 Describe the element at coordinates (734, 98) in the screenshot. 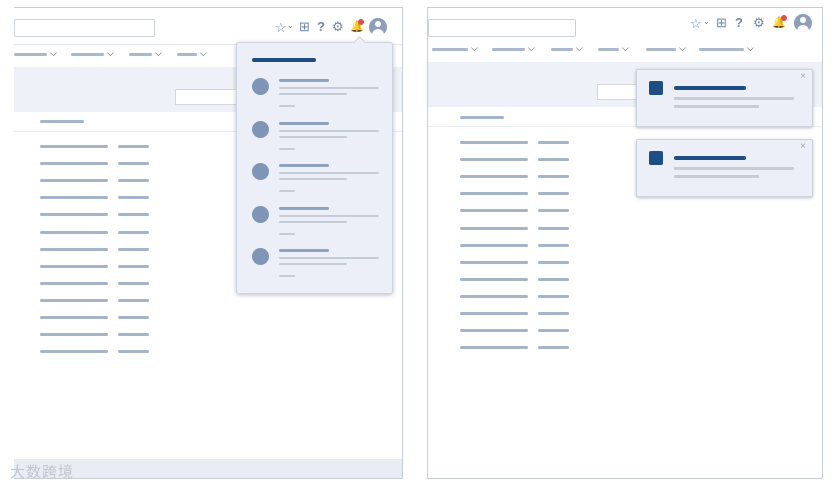

I see `toast-text-line` at that location.